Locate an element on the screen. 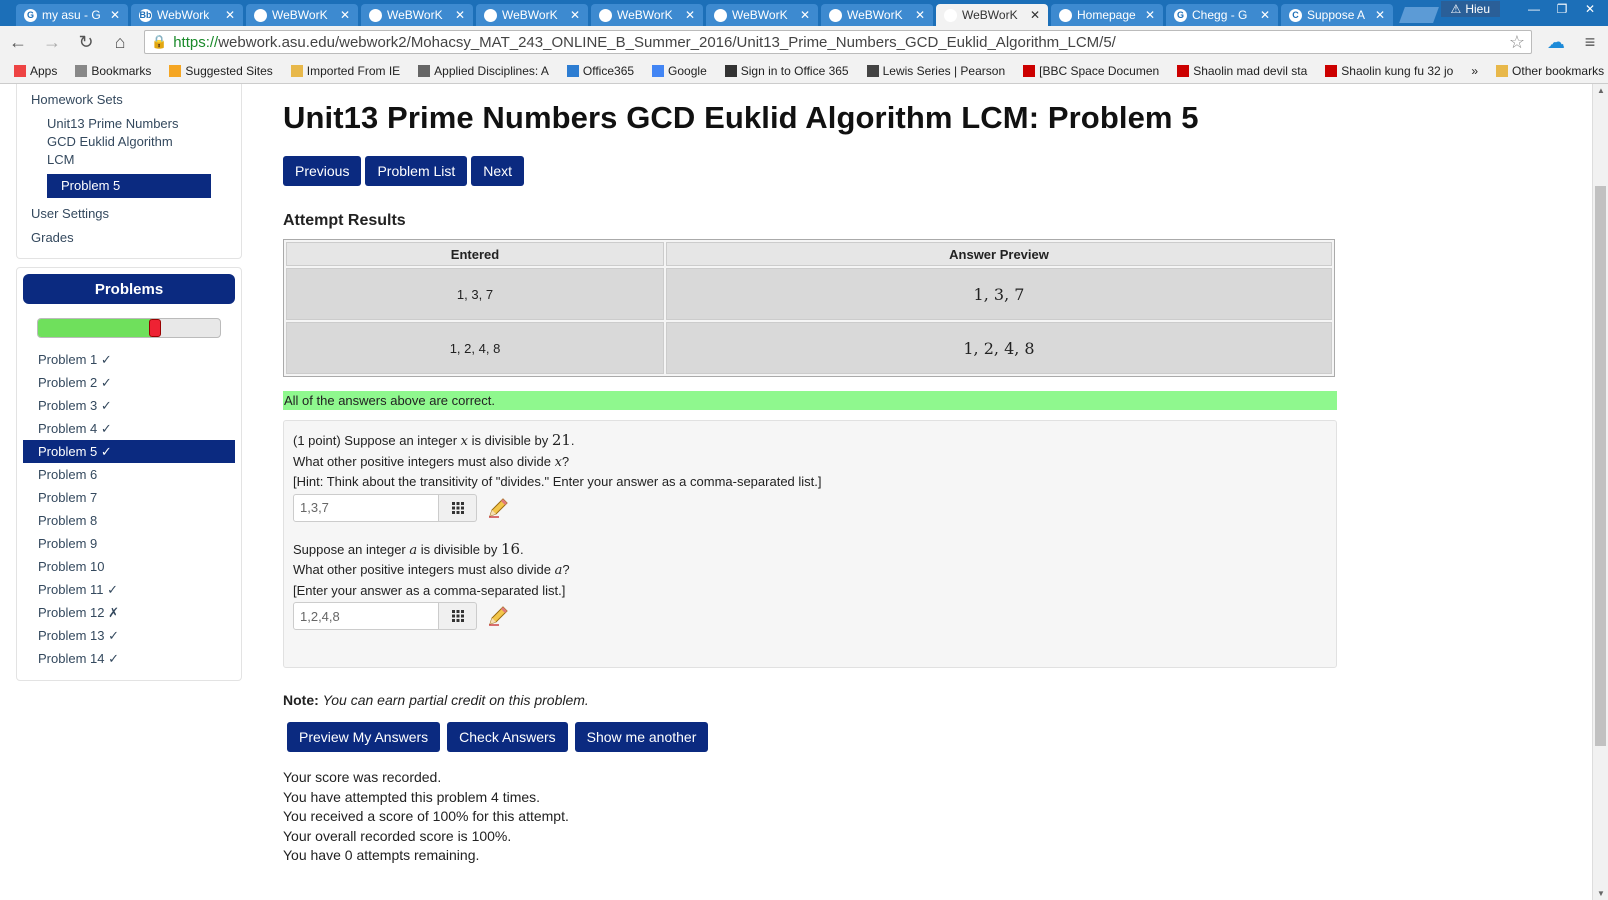 The image size is (1608, 900). problem-list-item: Problem 11 ✓ is located at coordinates (129, 589).